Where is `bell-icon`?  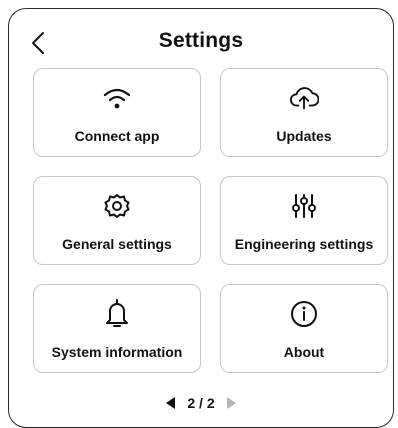 bell-icon is located at coordinates (117, 314).